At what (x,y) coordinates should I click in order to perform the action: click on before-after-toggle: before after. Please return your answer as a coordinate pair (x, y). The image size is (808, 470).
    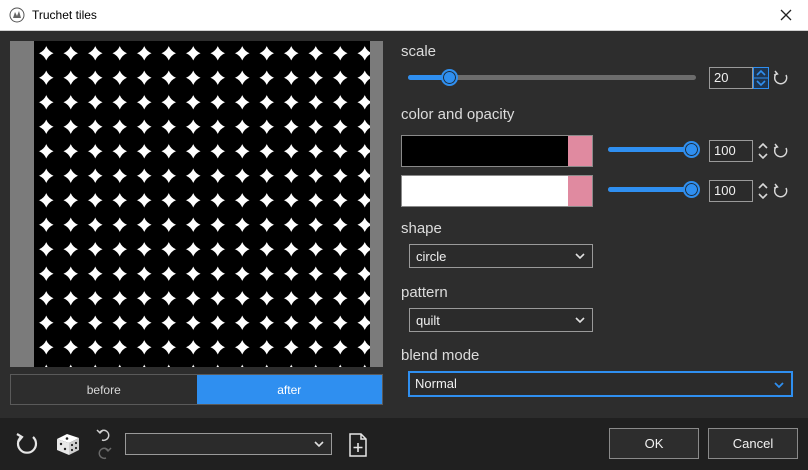
    Looking at the image, I should click on (196, 389).